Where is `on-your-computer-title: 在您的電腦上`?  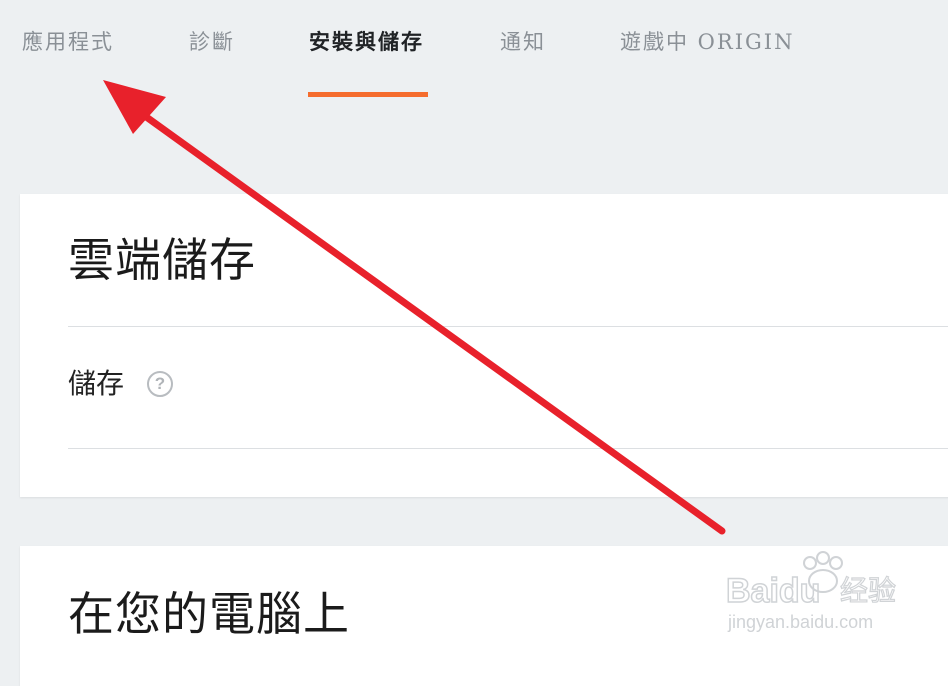 on-your-computer-title: 在您的電腦上 is located at coordinates (209, 614).